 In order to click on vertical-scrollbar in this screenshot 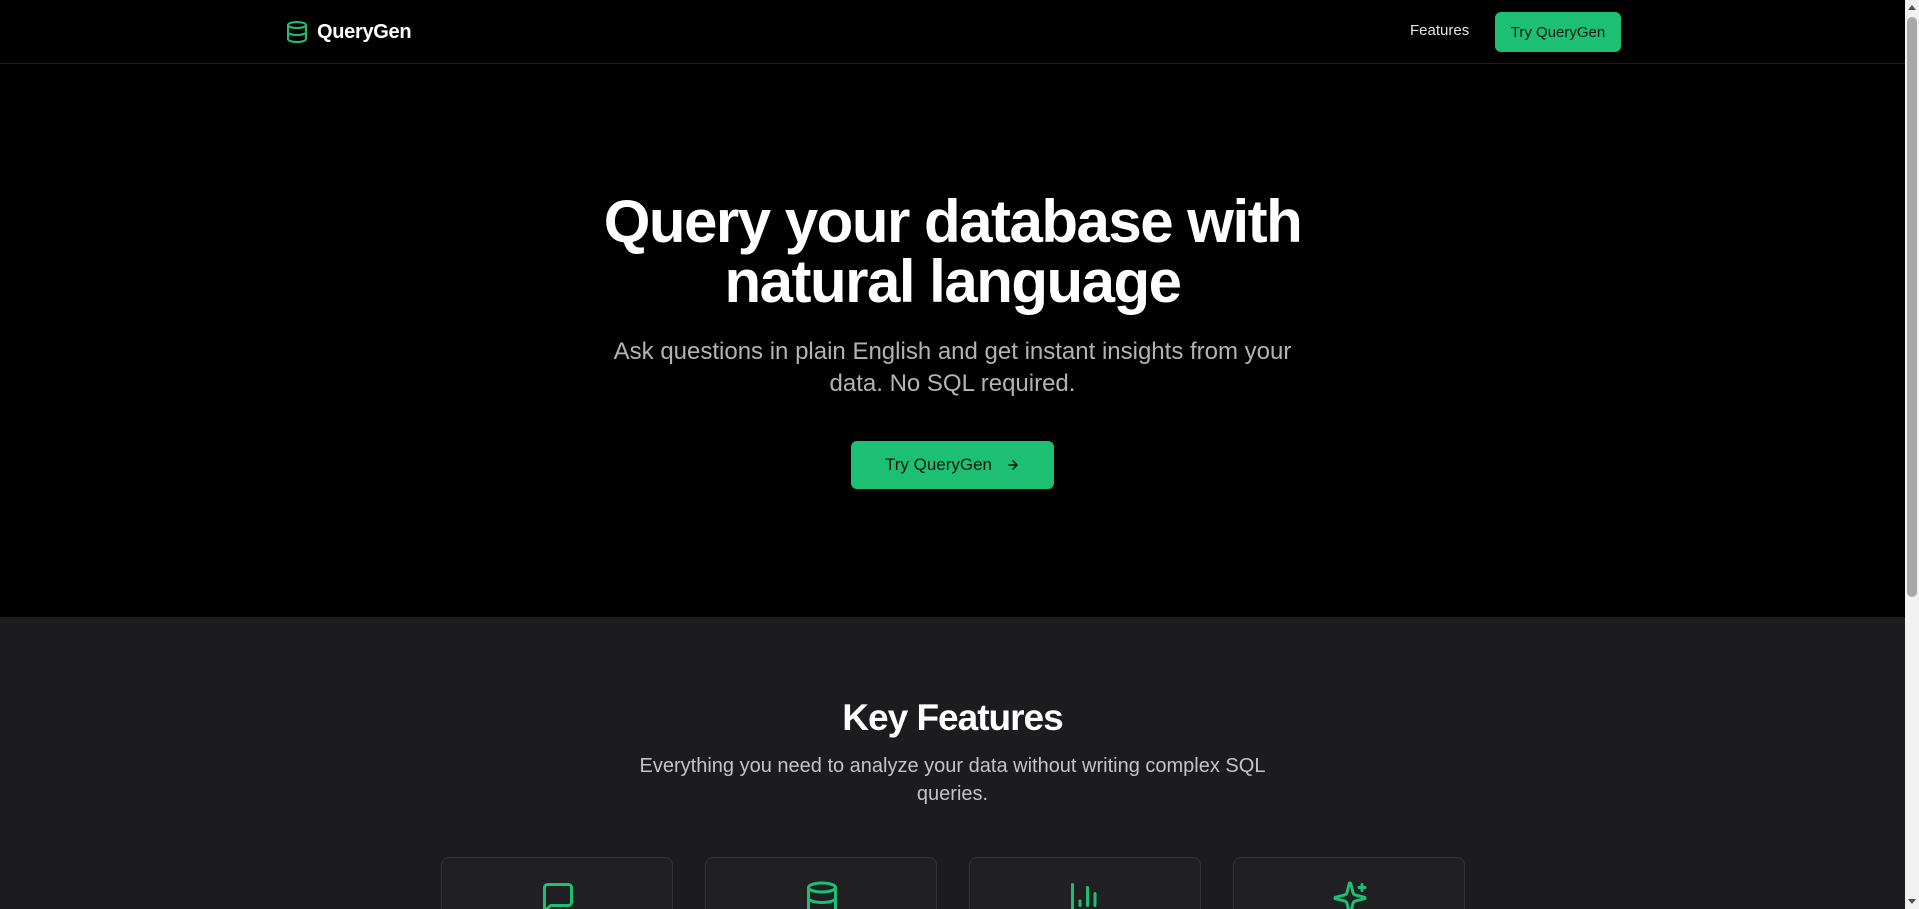, I will do `click(1912, 454)`.